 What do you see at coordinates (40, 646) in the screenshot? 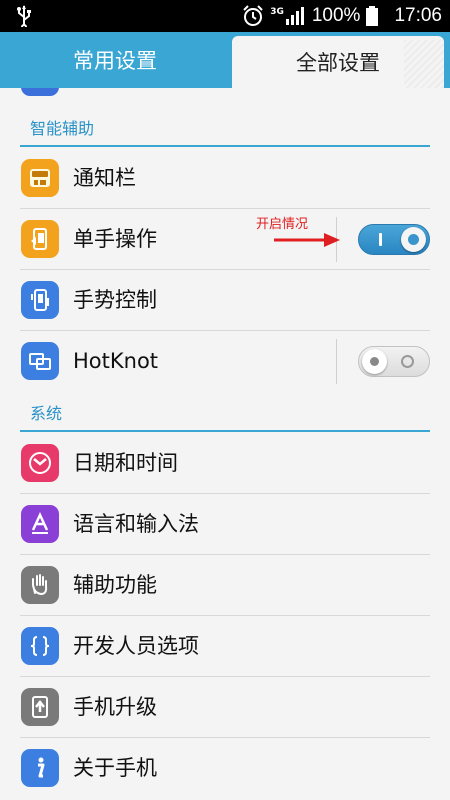
I see `braces-icon` at bounding box center [40, 646].